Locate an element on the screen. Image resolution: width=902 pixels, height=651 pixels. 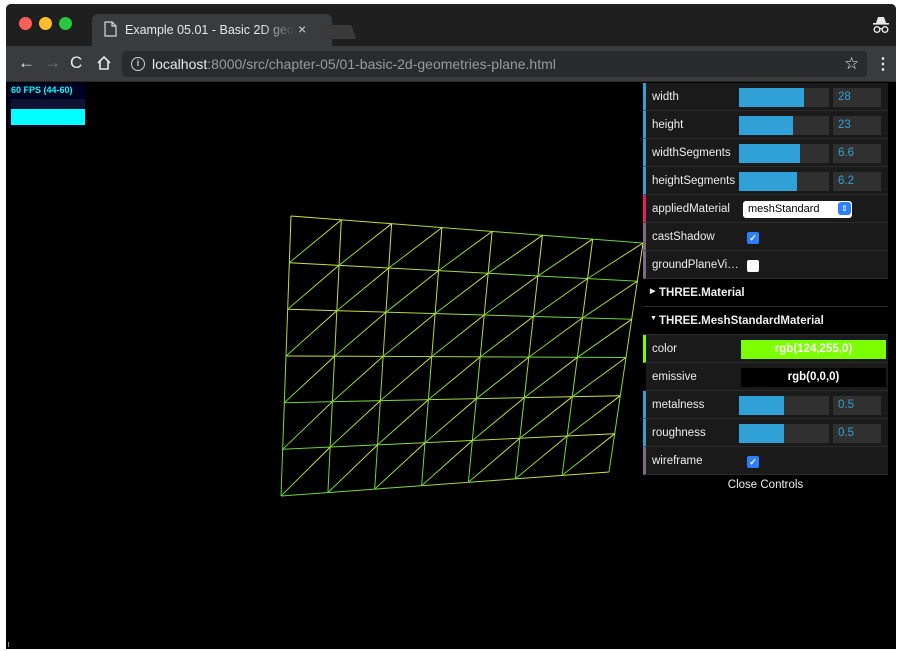
emissive-label: emissive is located at coordinates (674, 377).